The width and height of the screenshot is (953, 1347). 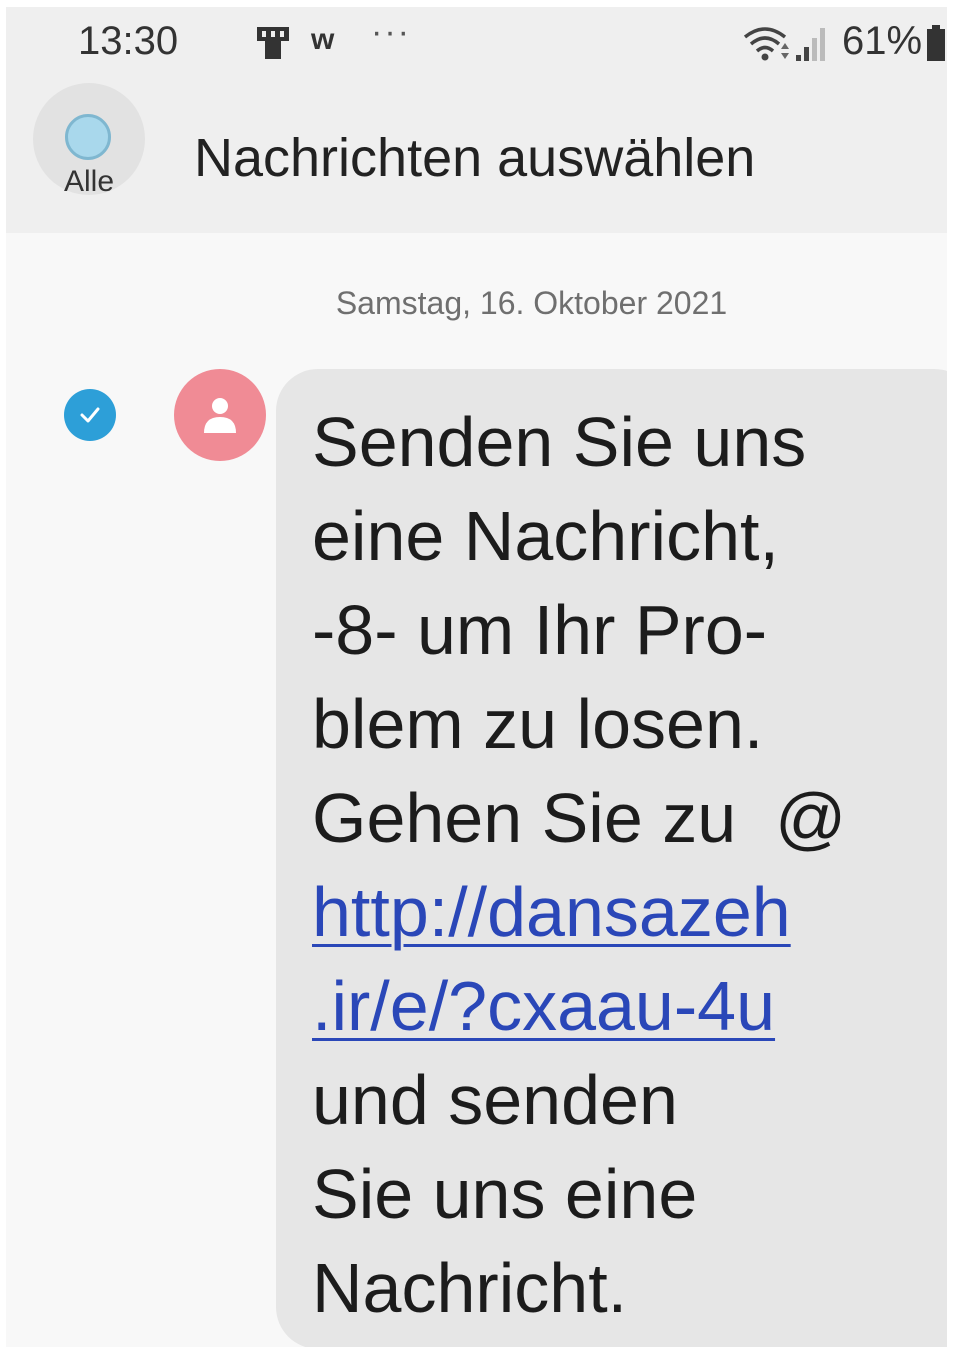 I want to click on notification-icon, so click(x=273, y=43).